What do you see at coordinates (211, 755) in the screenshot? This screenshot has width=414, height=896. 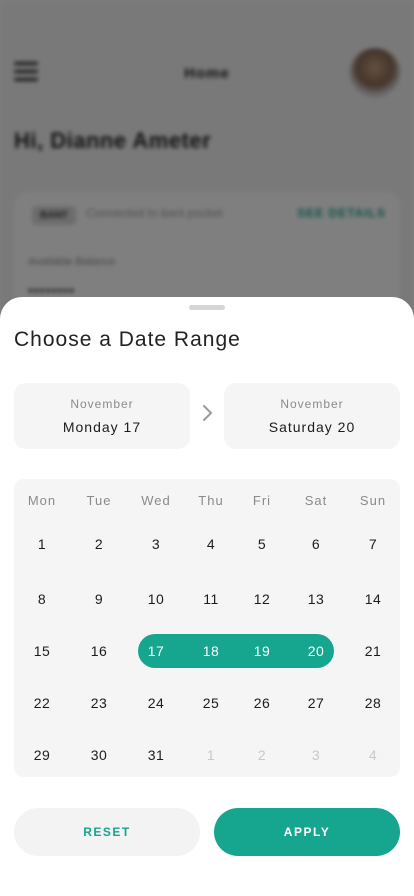 I see `calendar-day-next-month: 1` at bounding box center [211, 755].